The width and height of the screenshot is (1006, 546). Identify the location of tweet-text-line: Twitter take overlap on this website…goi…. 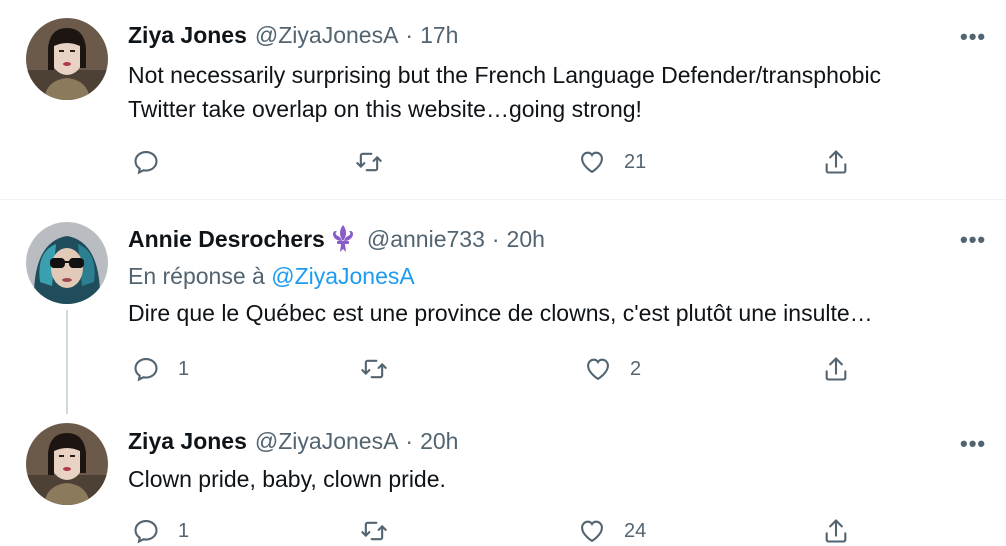
(385, 109).